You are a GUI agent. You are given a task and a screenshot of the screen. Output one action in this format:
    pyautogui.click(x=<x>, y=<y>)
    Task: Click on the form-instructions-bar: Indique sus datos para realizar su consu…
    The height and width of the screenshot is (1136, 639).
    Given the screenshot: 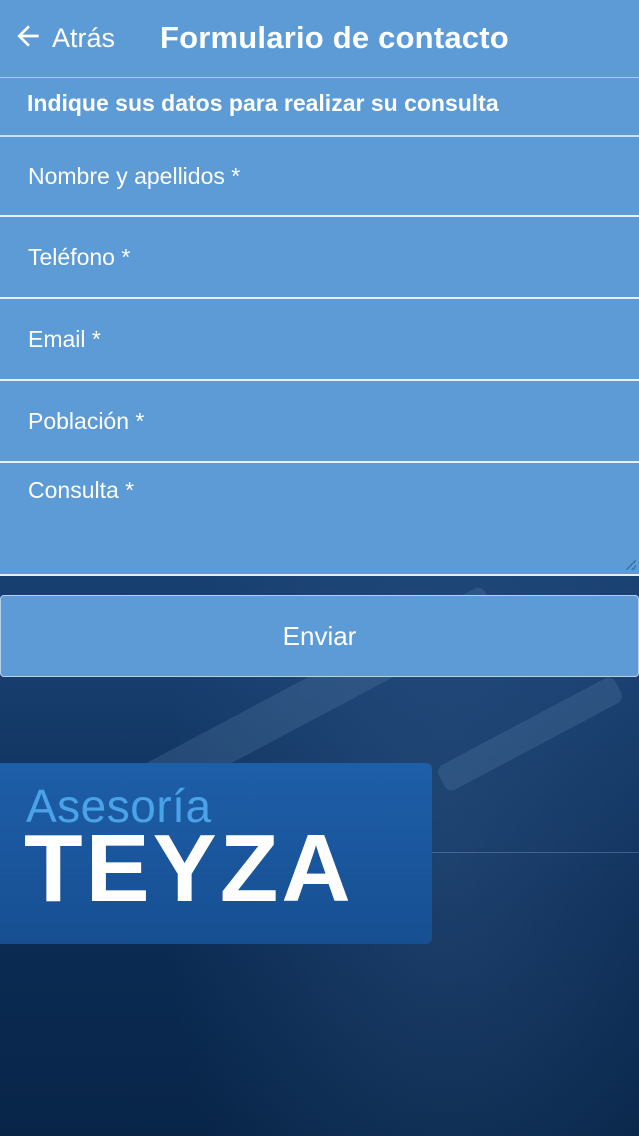 What is the action you would take?
    pyautogui.click(x=319, y=107)
    